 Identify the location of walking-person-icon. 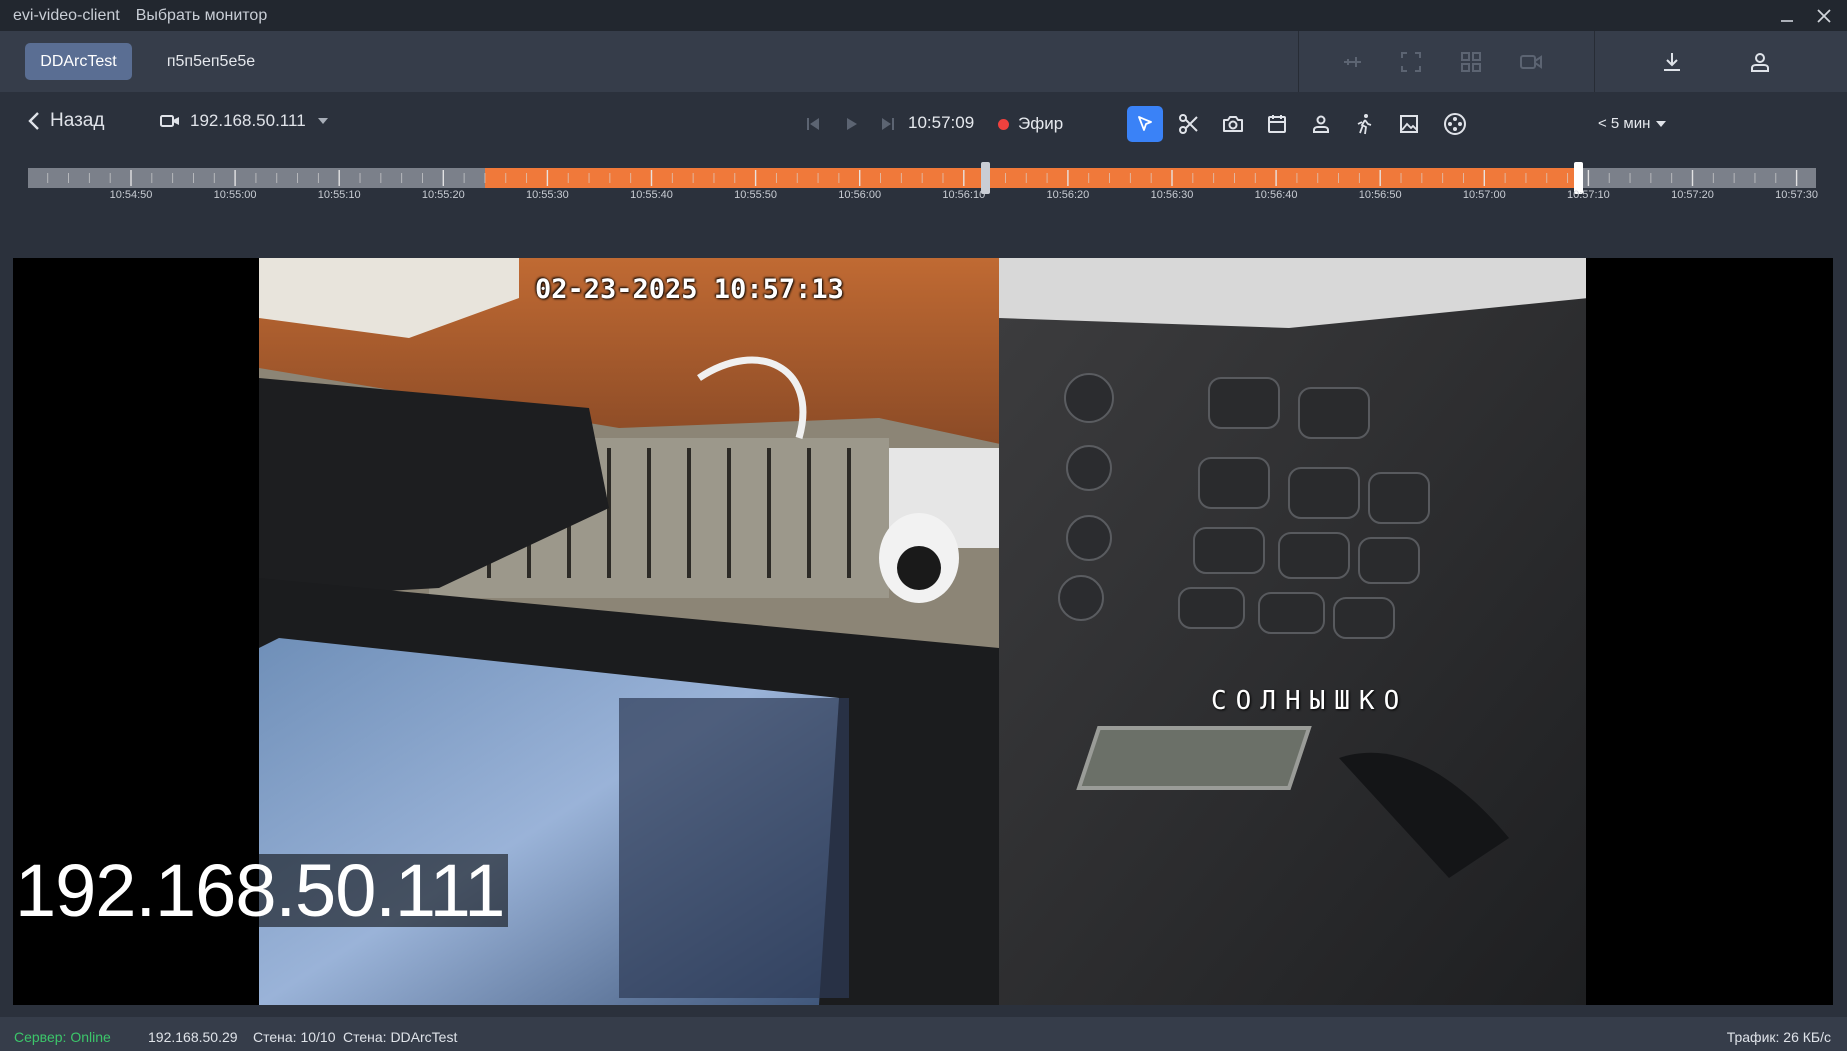
(1364, 124).